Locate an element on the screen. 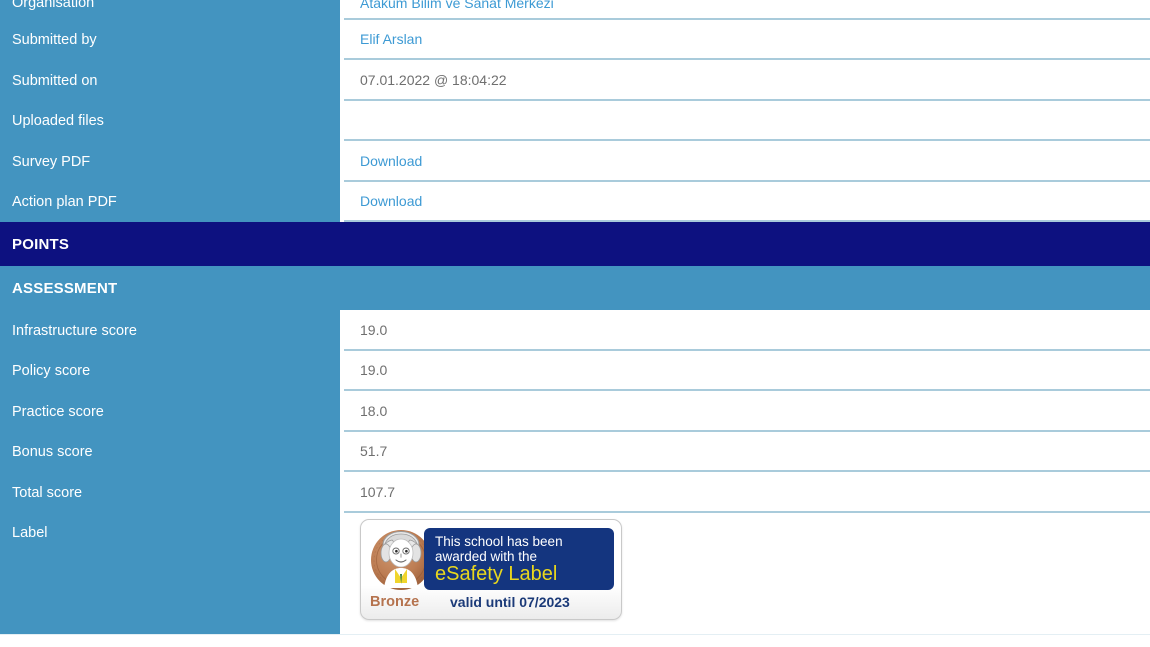 This screenshot has width=1150, height=647. table-row: Submitted on 07.01.2022 @ 18:04:22 is located at coordinates (575, 80).